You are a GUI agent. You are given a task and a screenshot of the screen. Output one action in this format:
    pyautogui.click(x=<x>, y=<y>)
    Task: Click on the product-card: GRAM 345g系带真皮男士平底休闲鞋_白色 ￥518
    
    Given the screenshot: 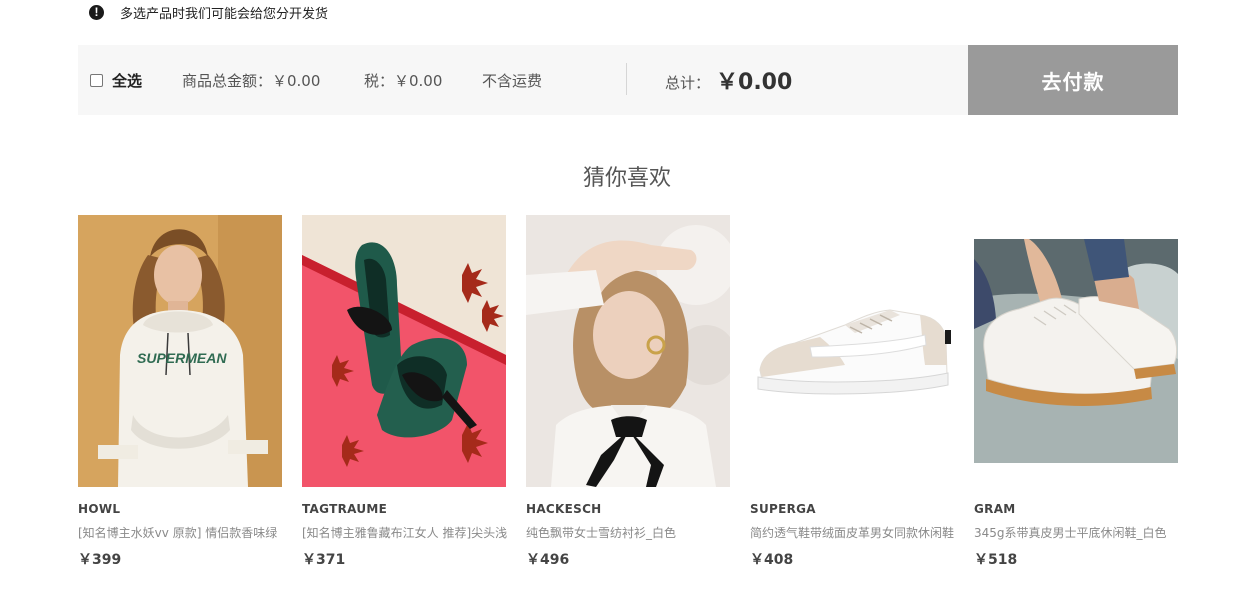 What is the action you would take?
    pyautogui.click(x=1076, y=400)
    